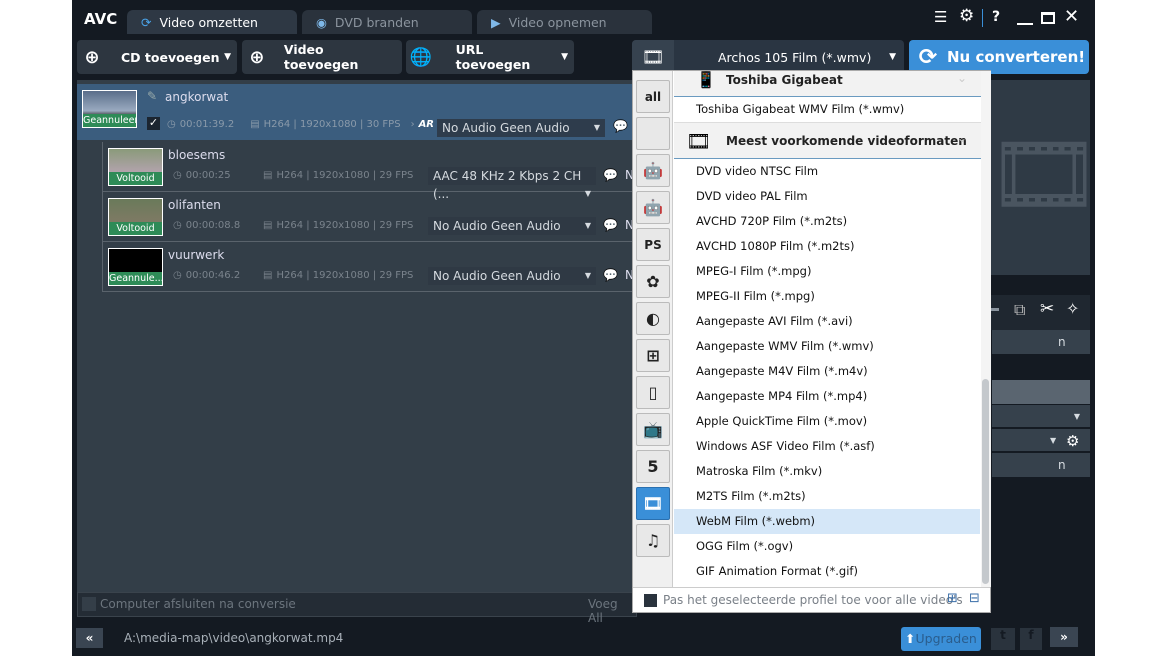  What do you see at coordinates (557, 22) in the screenshot?
I see `tab-label: Video opnemen` at bounding box center [557, 22].